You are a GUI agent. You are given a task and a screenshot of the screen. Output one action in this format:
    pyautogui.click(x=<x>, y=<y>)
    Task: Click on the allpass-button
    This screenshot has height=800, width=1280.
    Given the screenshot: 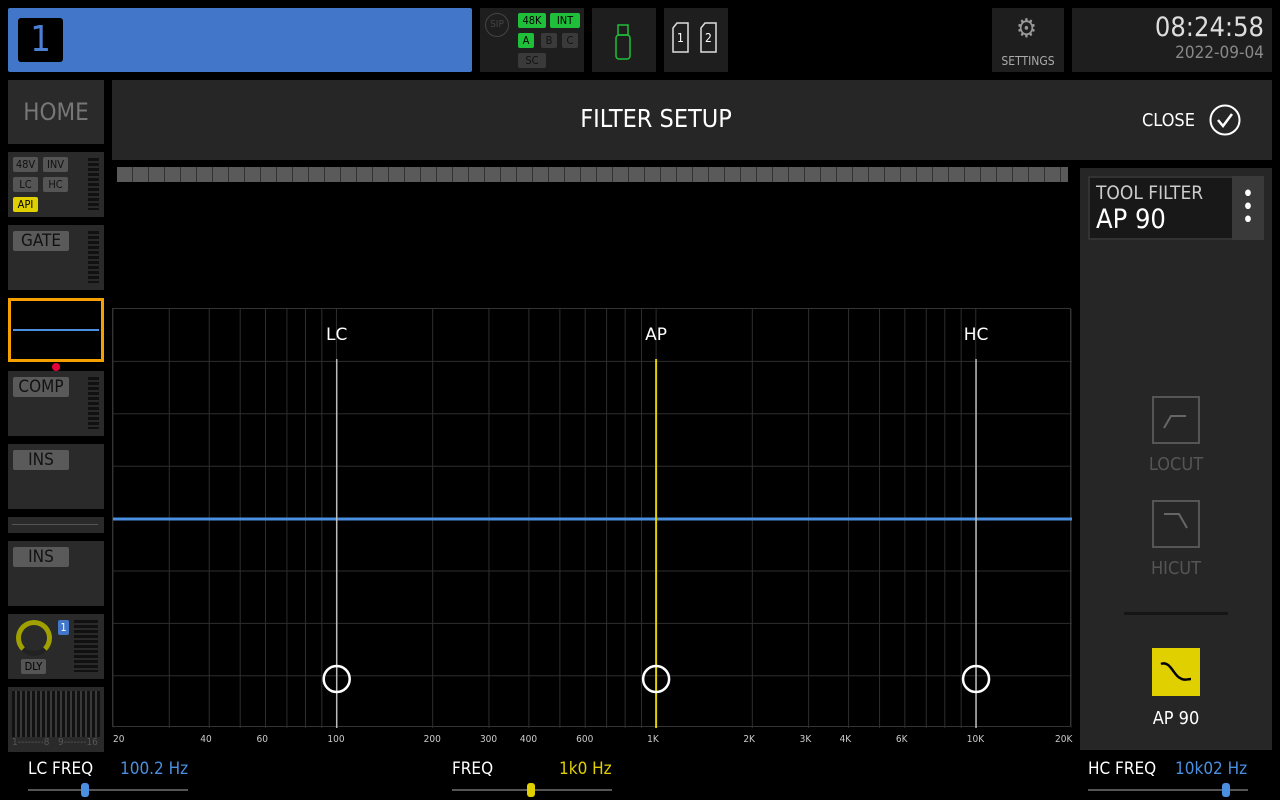 What is the action you would take?
    pyautogui.click(x=1176, y=672)
    